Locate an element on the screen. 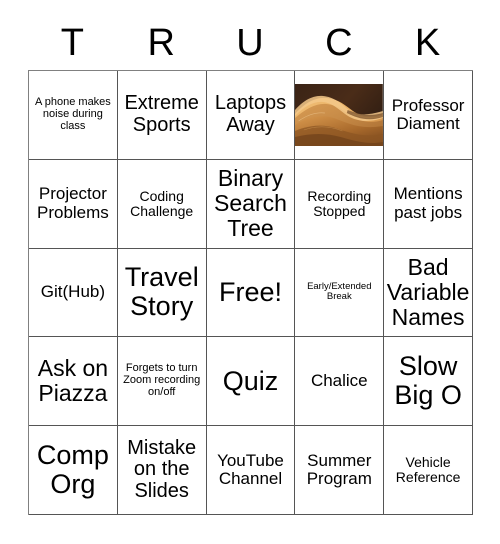 The height and width of the screenshot is (544, 500). bingo-cell-R1: Extreme Sports is located at coordinates (162, 115).